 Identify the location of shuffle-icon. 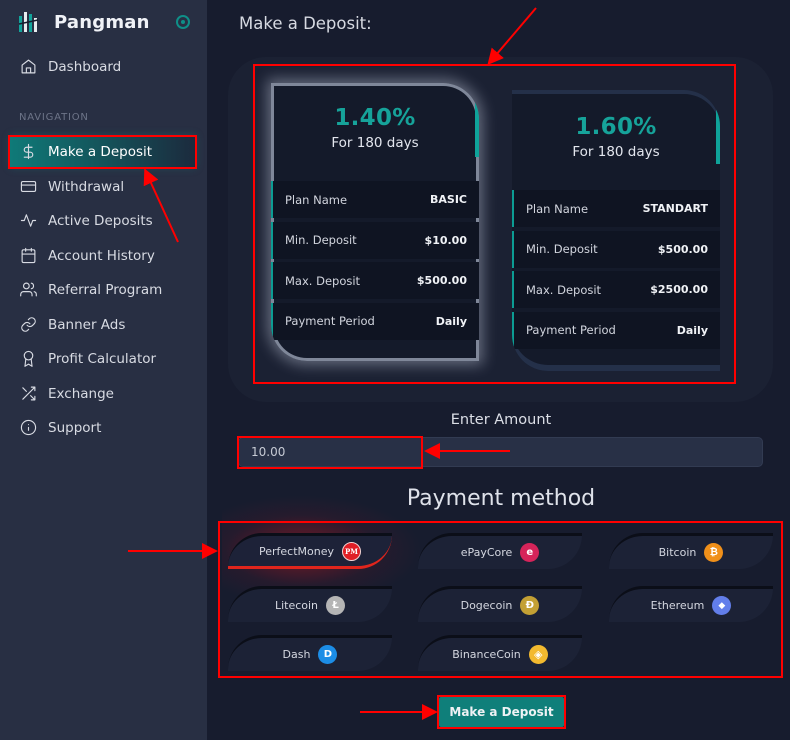
(28, 394).